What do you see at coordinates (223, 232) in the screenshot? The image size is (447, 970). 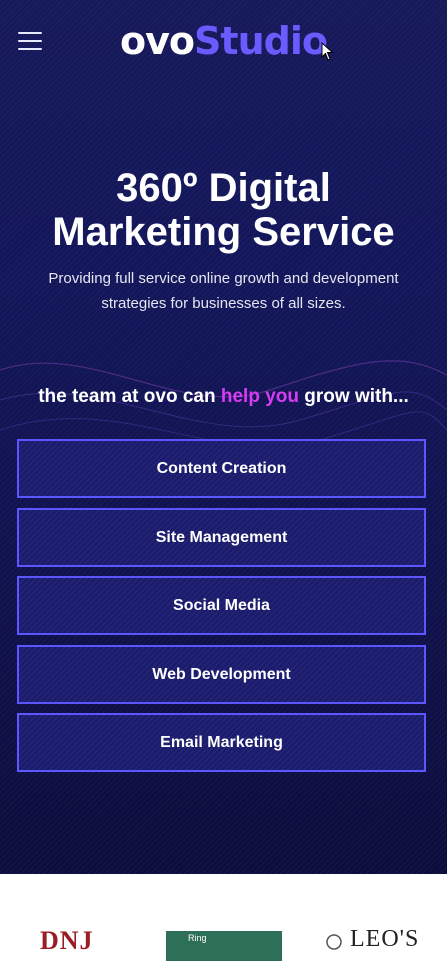 I see `headline-line-2: Marketing Service` at bounding box center [223, 232].